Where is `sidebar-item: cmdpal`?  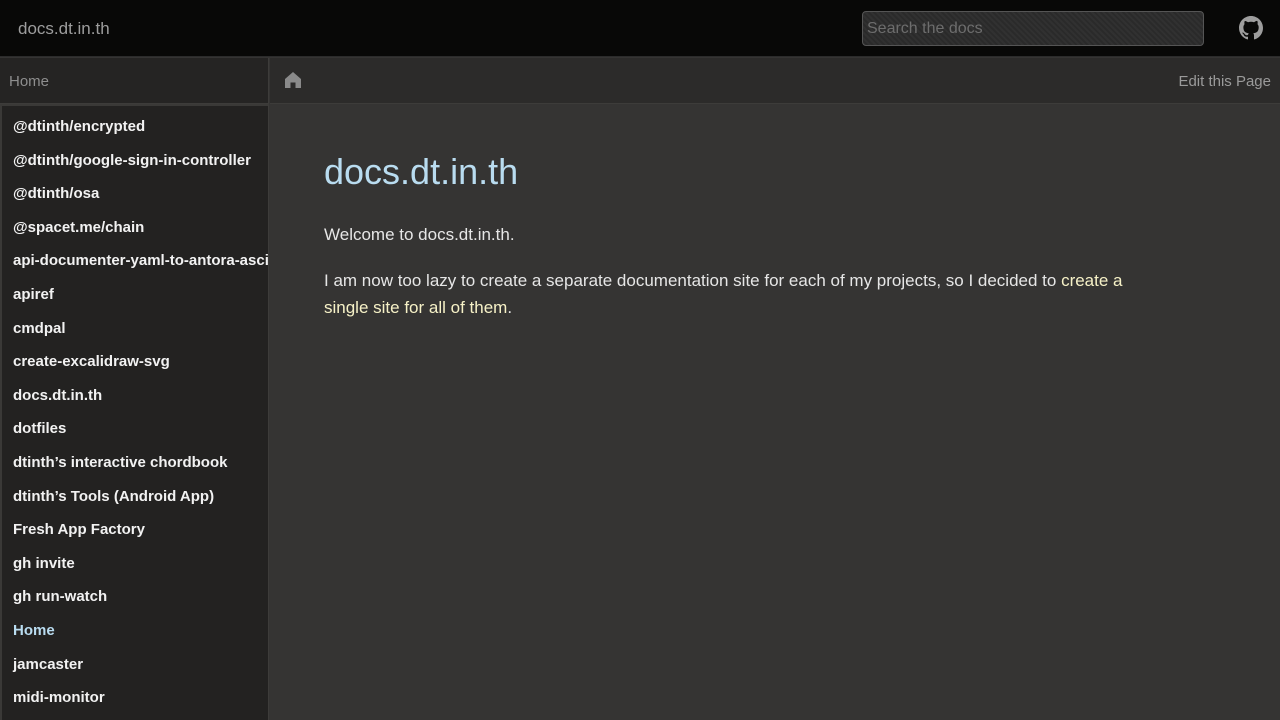
sidebar-item: cmdpal is located at coordinates (39, 329).